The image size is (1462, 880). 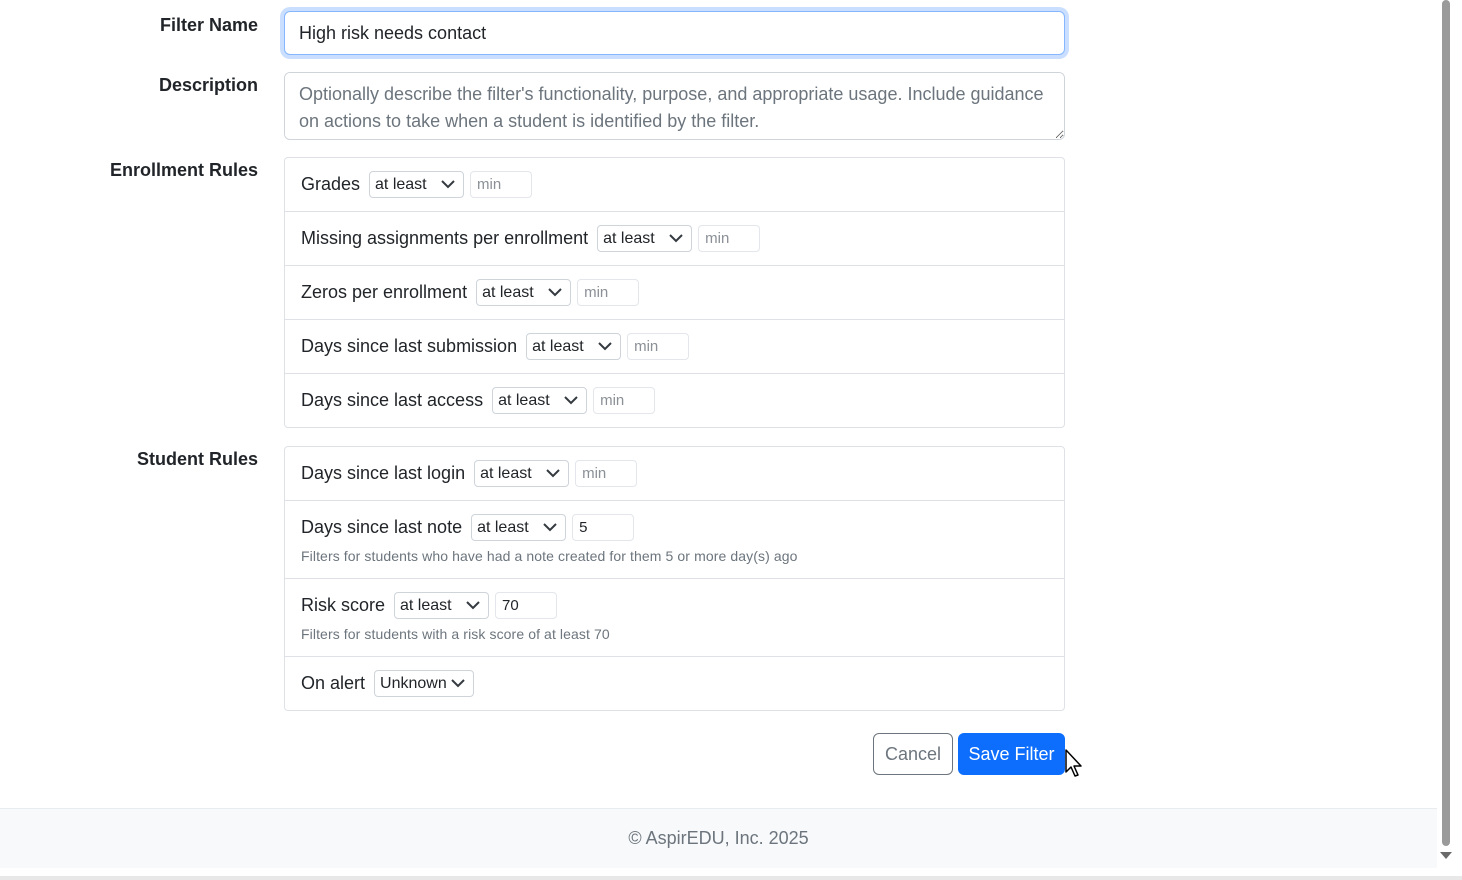 I want to click on cancel-button: Cancel, so click(x=913, y=754).